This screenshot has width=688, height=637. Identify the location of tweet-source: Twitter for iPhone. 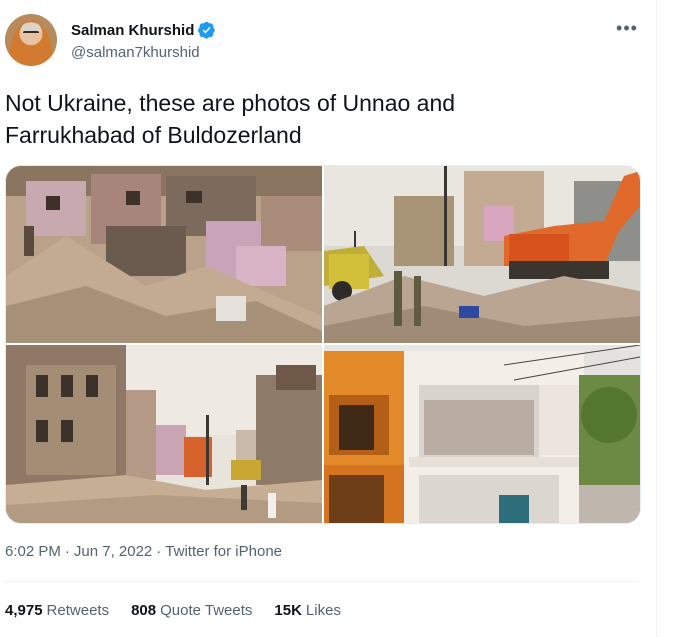
(223, 551).